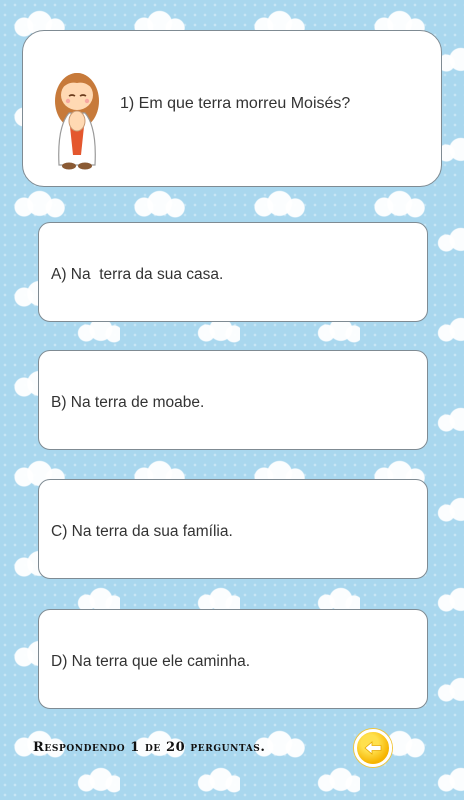 This screenshot has width=464, height=800. I want to click on arrow-left-icon, so click(373, 748).